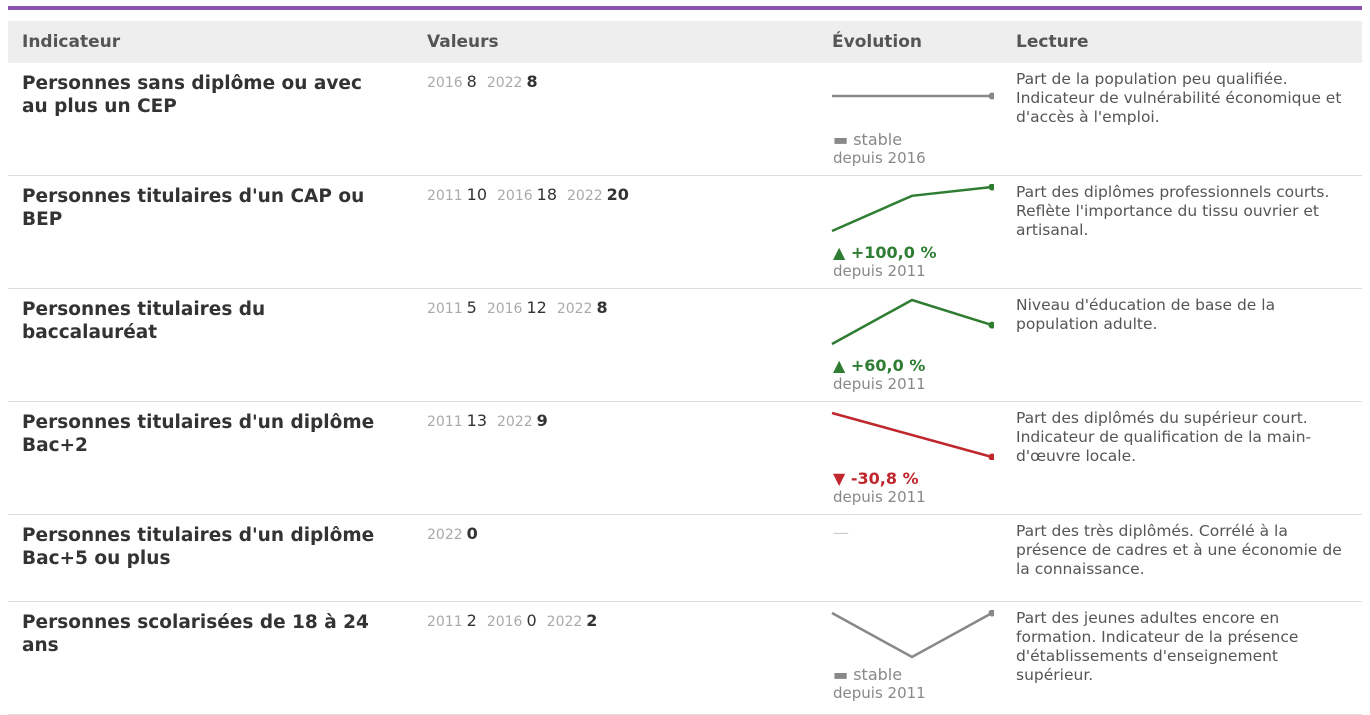 The height and width of the screenshot is (715, 1370). Describe the element at coordinates (476, 420) in the screenshot. I see `value-number: 13` at that location.